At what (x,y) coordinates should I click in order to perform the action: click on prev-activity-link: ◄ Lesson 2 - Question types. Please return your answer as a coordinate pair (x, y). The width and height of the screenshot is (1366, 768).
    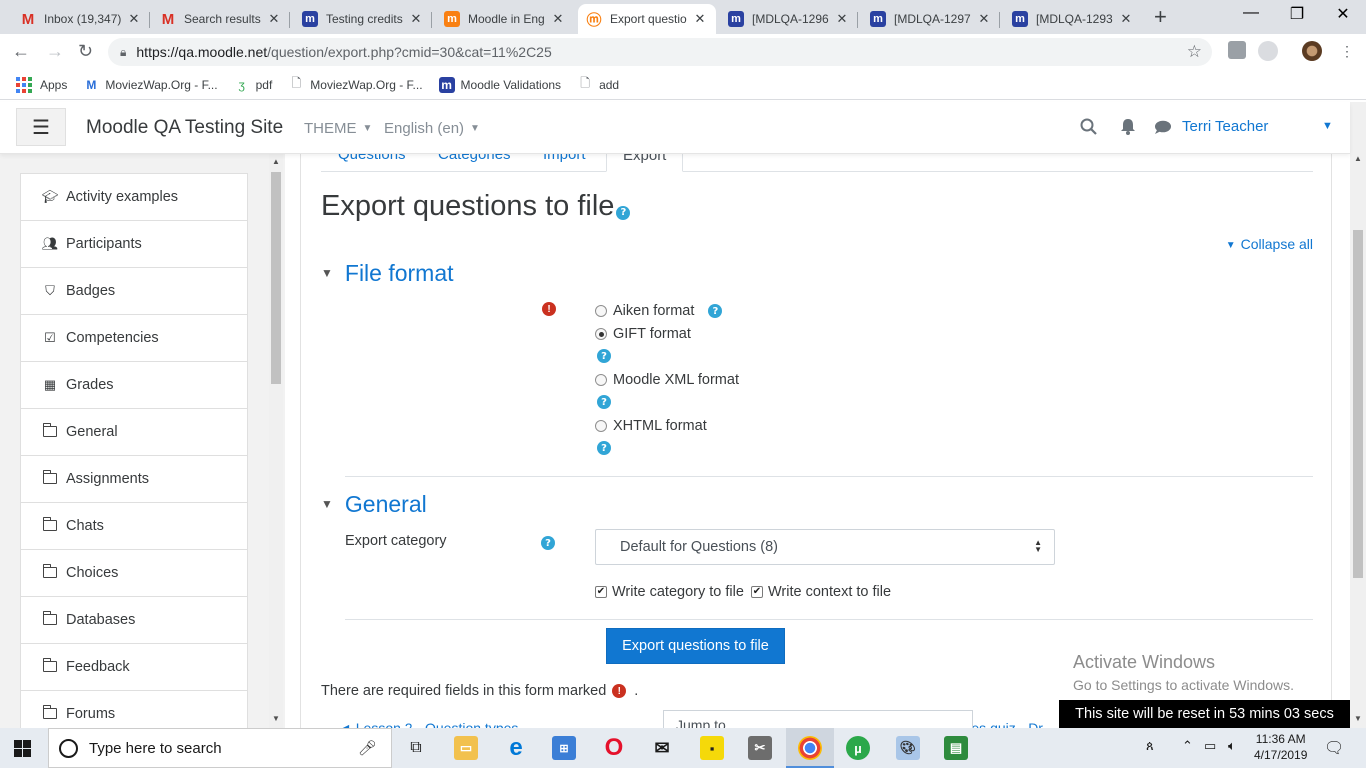
    Looking at the image, I should click on (428, 724).